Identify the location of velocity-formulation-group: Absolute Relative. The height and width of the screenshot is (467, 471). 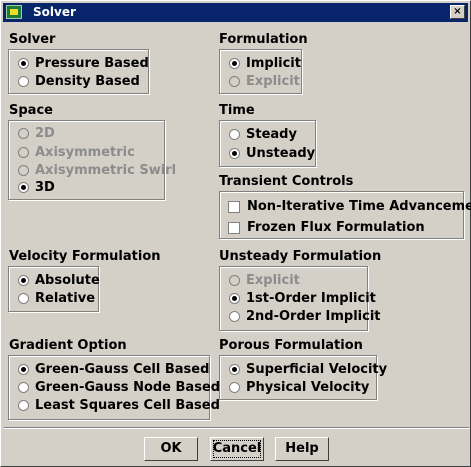
(54, 289).